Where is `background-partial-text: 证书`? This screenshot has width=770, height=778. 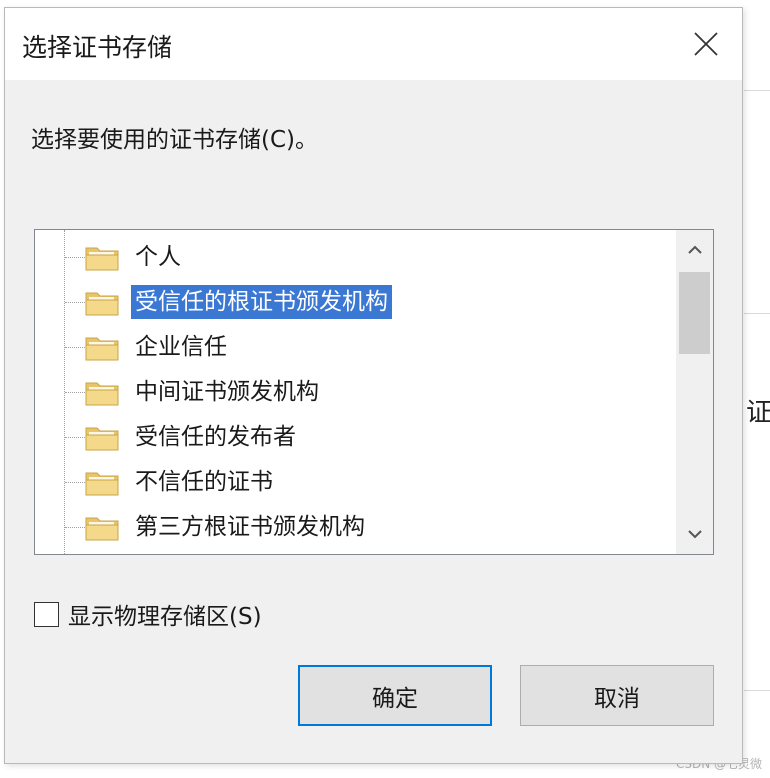 background-partial-text: 证书 is located at coordinates (758, 413).